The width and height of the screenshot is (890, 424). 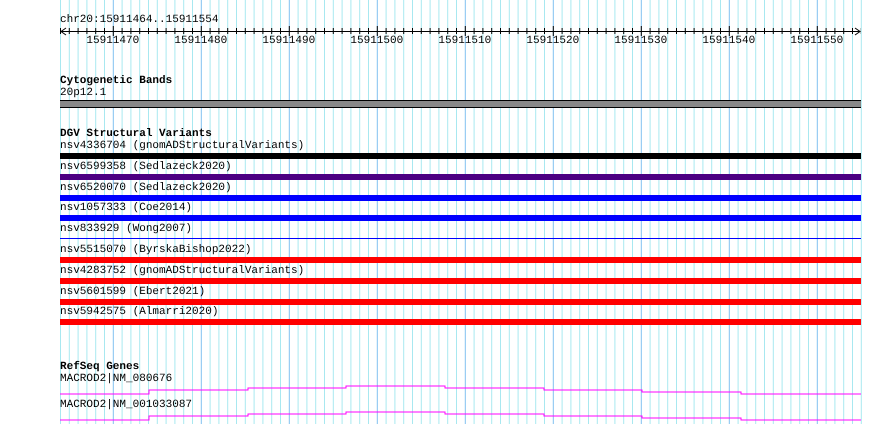 I want to click on variant-label: nsv5601599 (Ebert2021), so click(x=133, y=292).